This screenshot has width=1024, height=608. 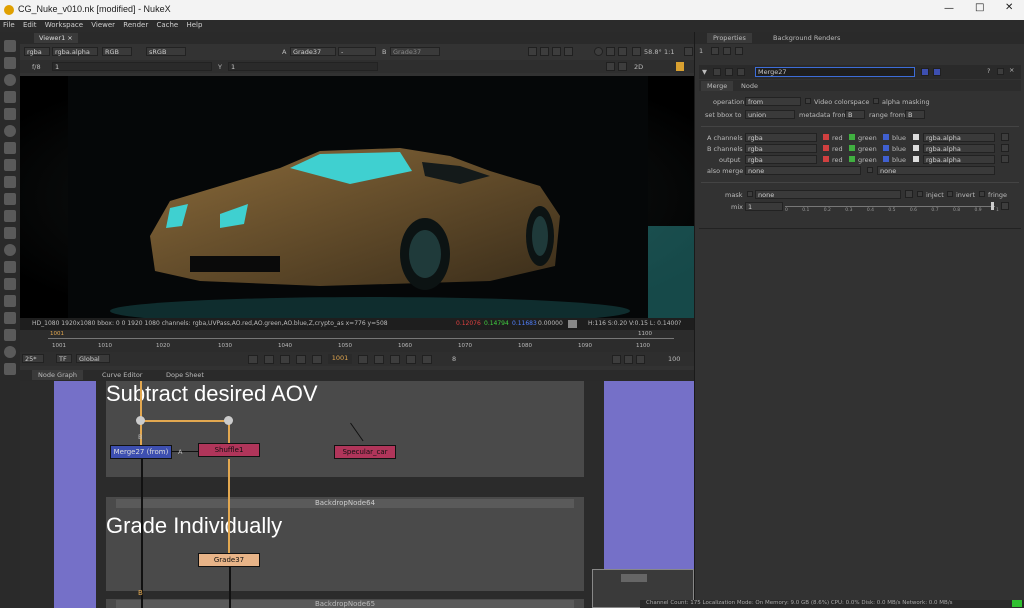 What do you see at coordinates (229, 450) in the screenshot?
I see `node-shuffle1: Shuffle1` at bounding box center [229, 450].